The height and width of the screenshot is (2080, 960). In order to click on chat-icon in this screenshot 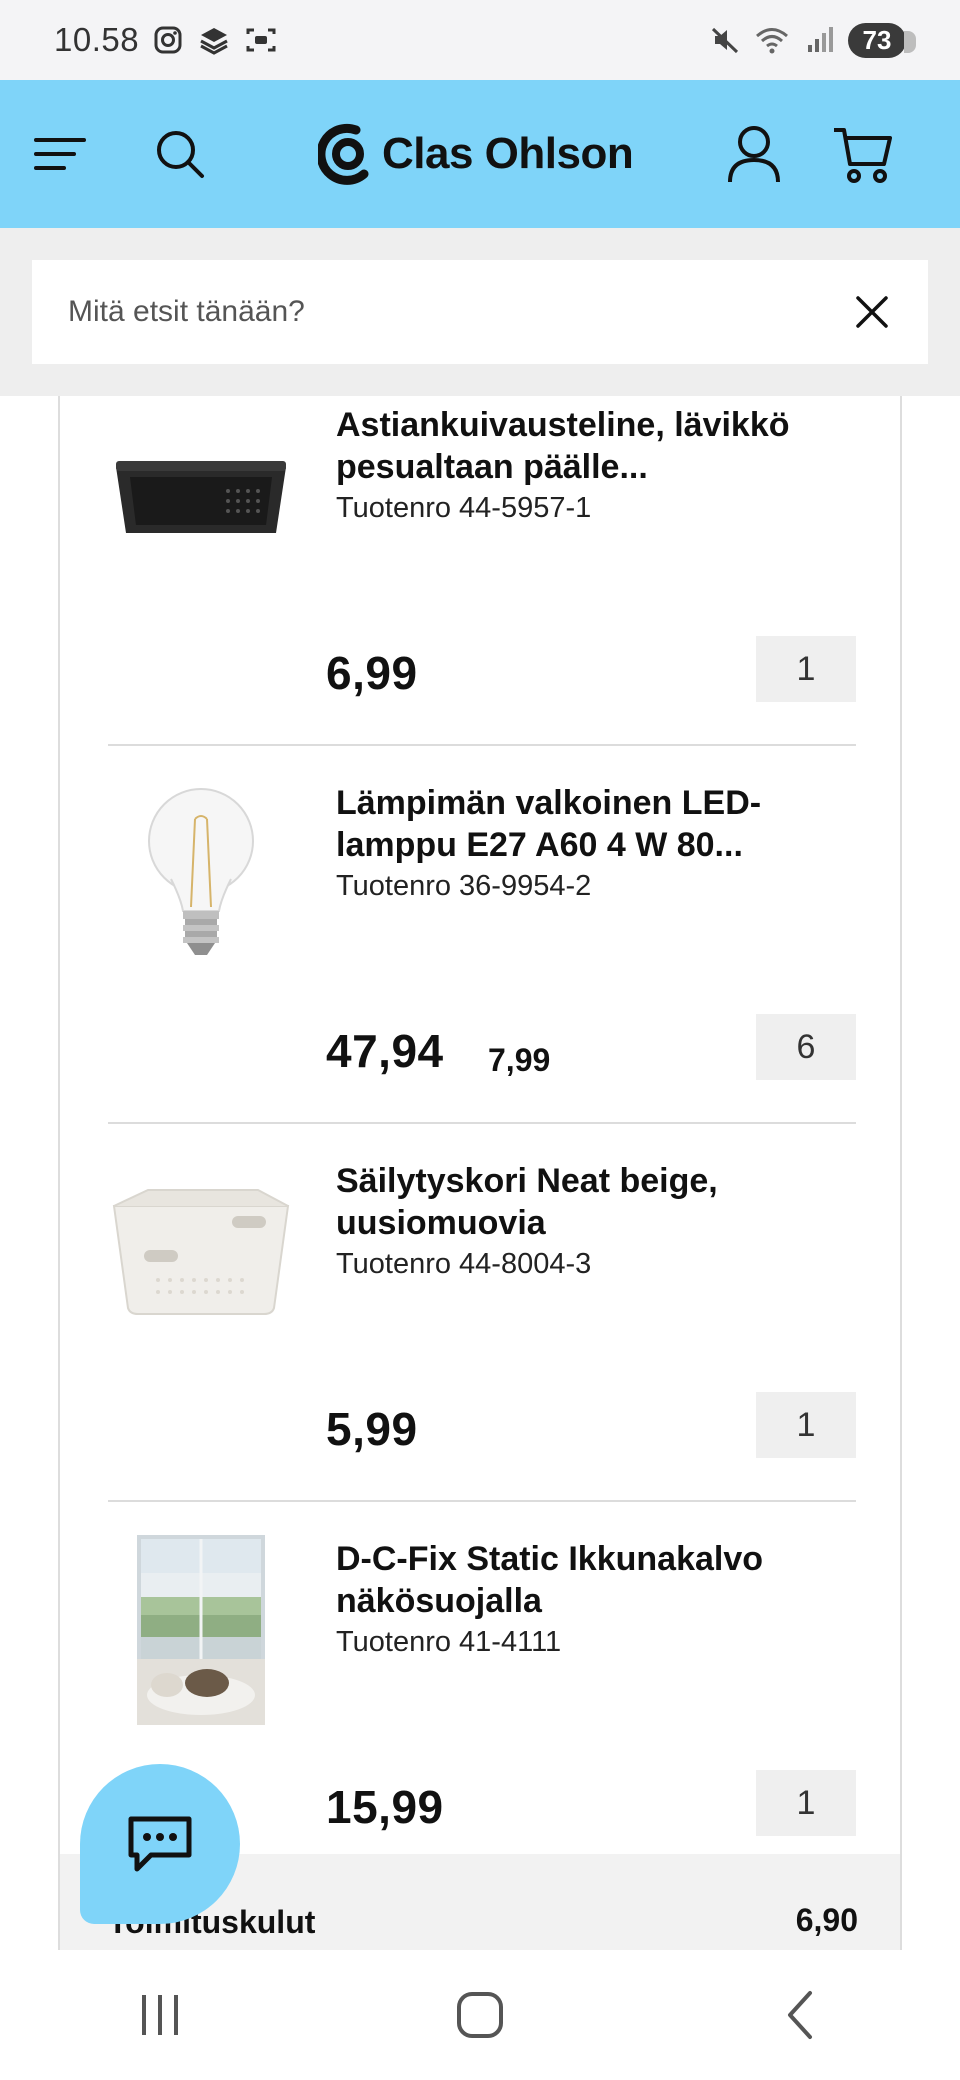, I will do `click(160, 1844)`.